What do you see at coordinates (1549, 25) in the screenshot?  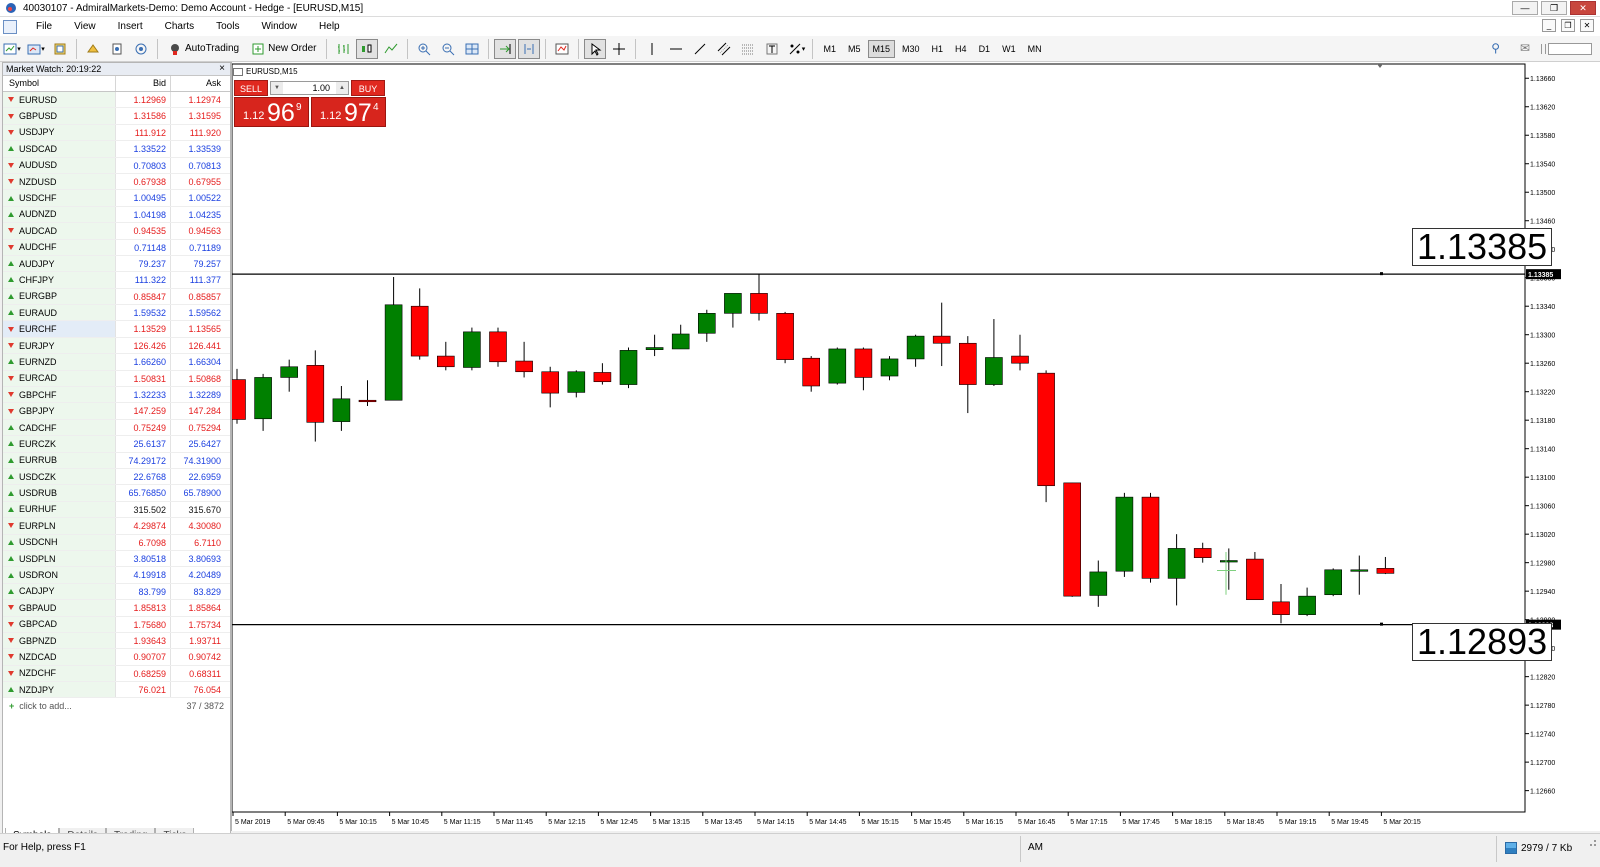 I see `mdi-minimize-button: _` at bounding box center [1549, 25].